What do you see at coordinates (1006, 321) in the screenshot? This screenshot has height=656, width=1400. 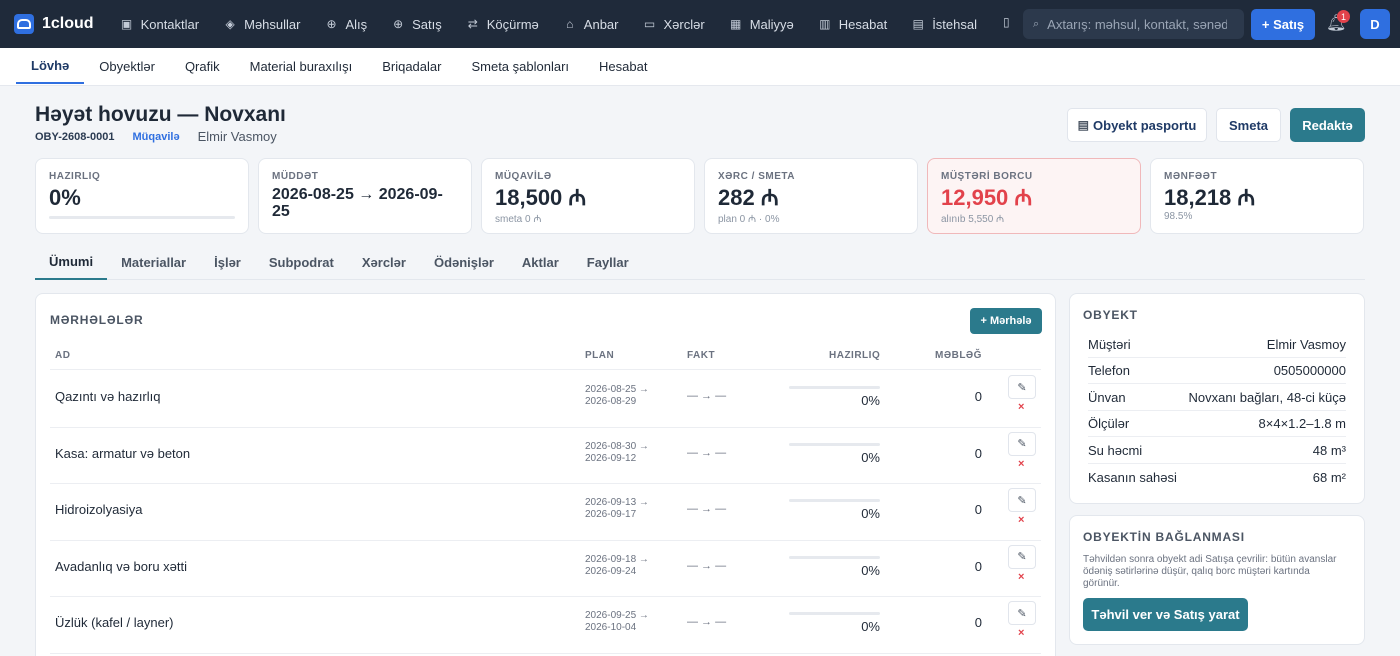 I see `add-phase-button: + Mərhələ` at bounding box center [1006, 321].